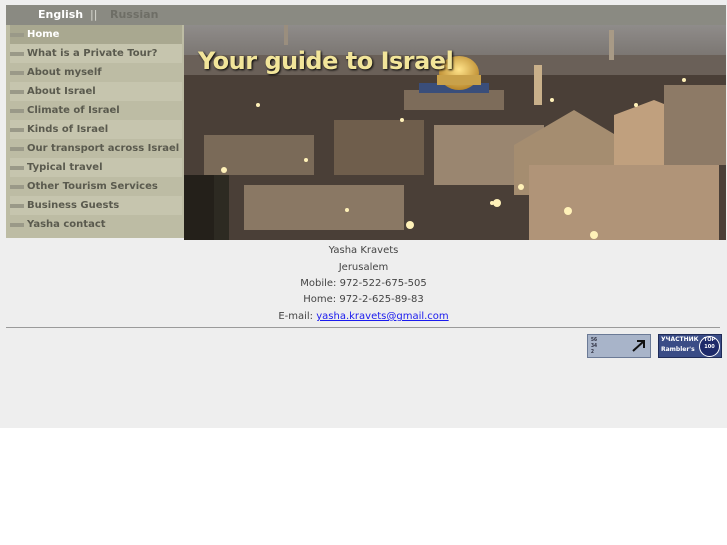 The width and height of the screenshot is (727, 545). I want to click on menu-item-about-israel: About Israel, so click(96, 91).